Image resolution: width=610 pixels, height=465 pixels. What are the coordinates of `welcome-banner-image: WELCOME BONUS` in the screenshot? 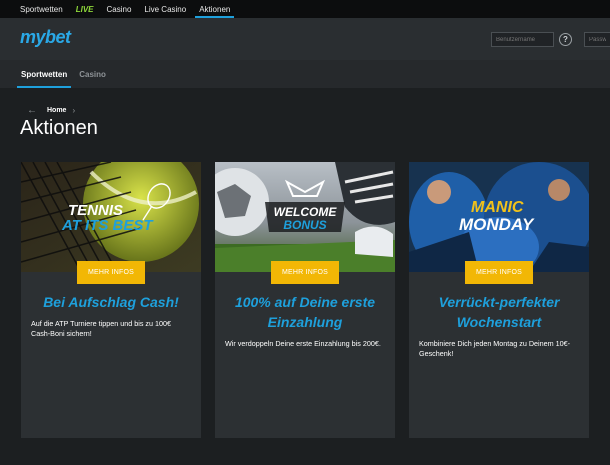 It's located at (305, 217).